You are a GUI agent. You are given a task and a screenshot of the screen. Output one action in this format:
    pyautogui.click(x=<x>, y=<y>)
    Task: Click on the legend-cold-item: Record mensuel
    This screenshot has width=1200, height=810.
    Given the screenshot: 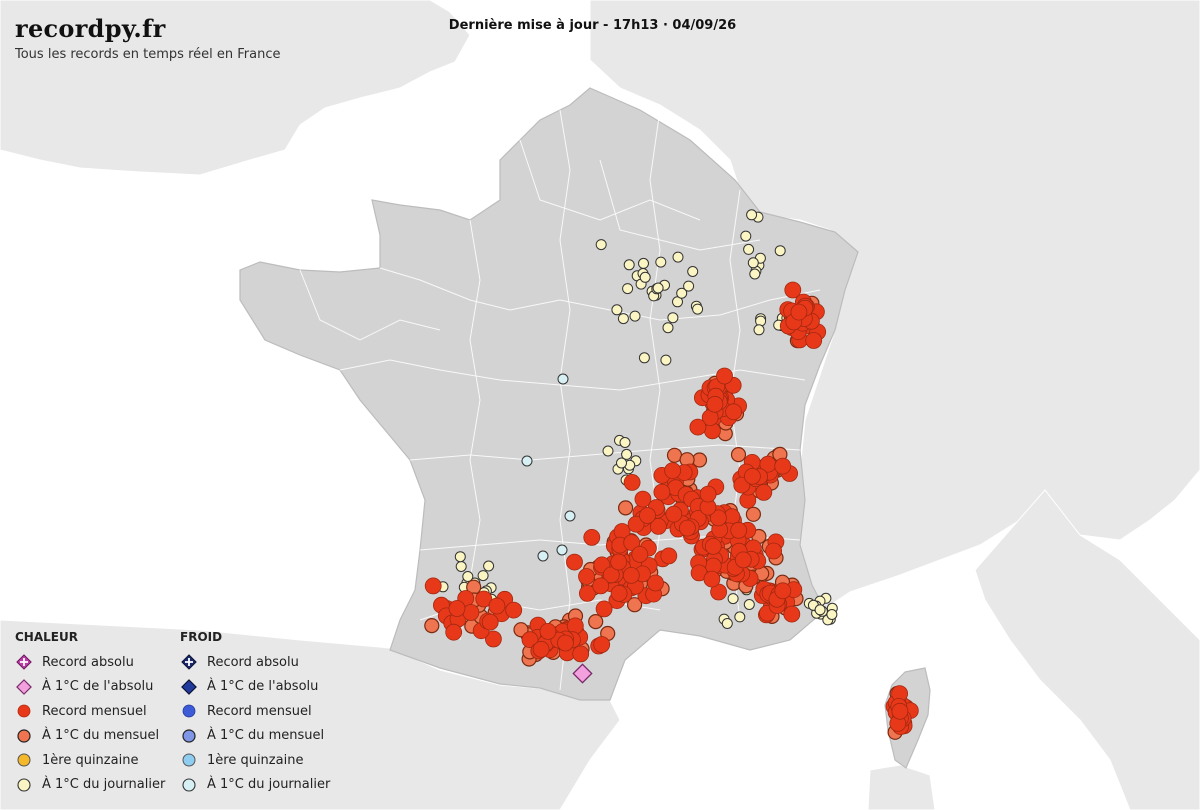 What is the action you would take?
    pyautogui.click(x=255, y=711)
    